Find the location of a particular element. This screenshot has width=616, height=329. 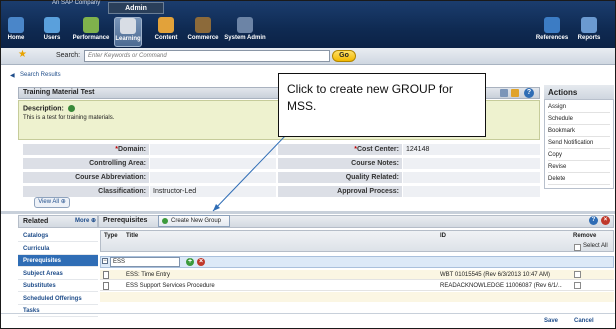

system-admin-icon is located at coordinates (245, 25).